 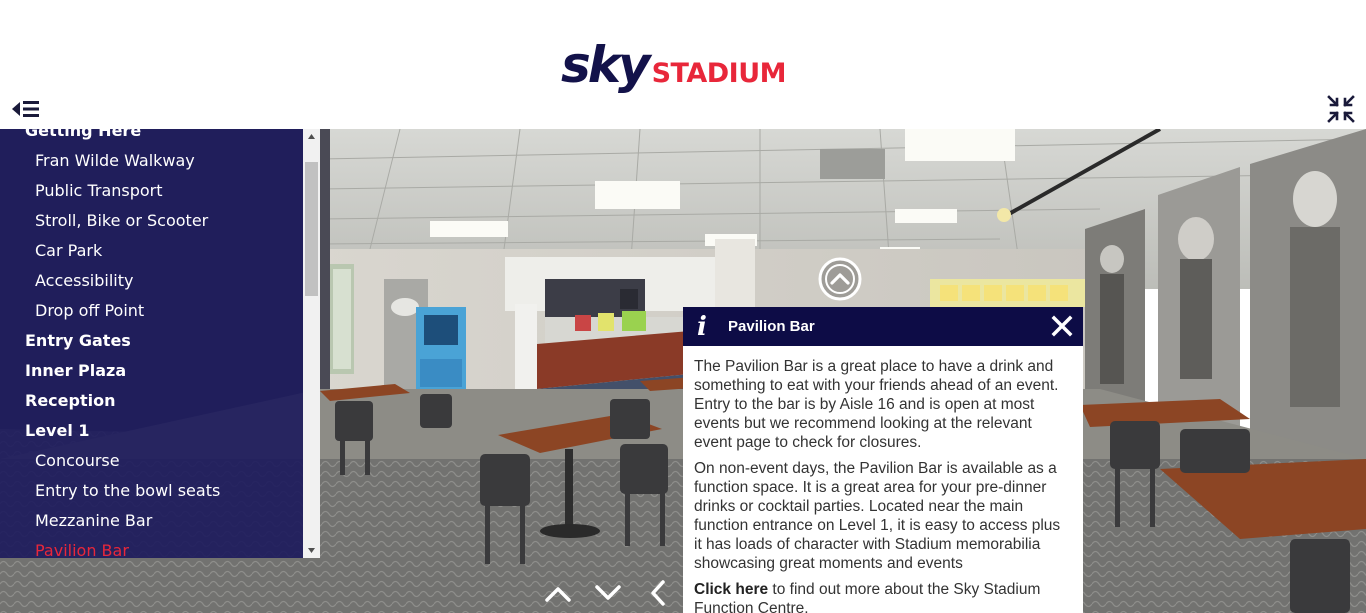 What do you see at coordinates (151, 191) in the screenshot?
I see `sidebar-item-public-transport: Public Transport` at bounding box center [151, 191].